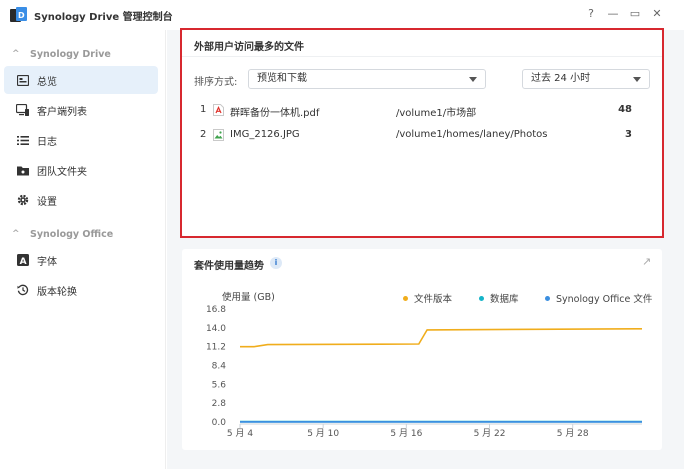  What do you see at coordinates (22, 110) in the screenshot?
I see `monitor-icon` at bounding box center [22, 110].